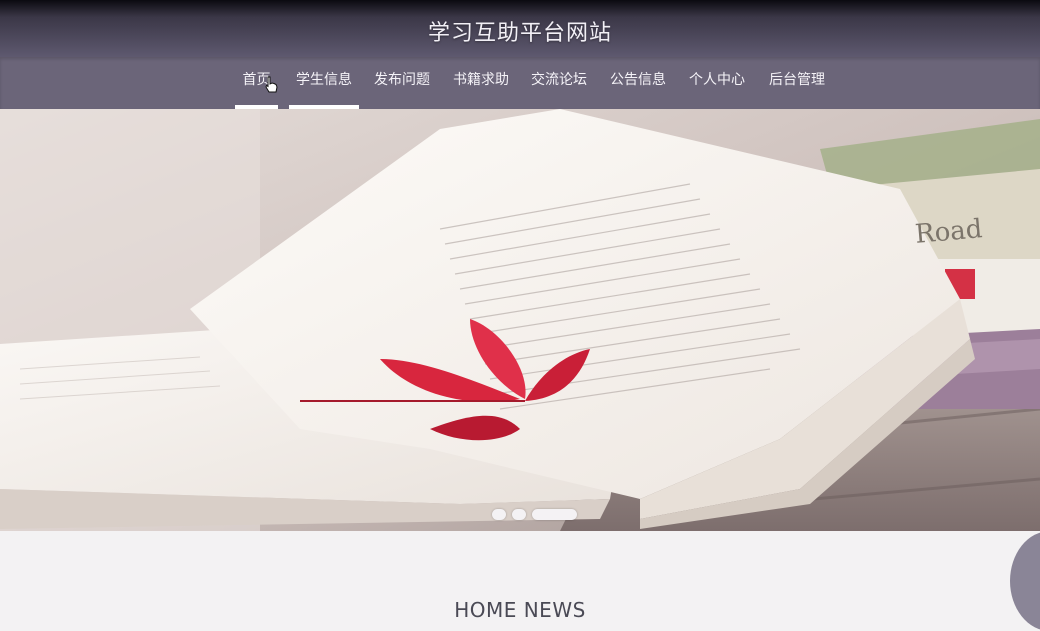  What do you see at coordinates (481, 83) in the screenshot?
I see `nav-item-book-help: 书籍求助` at bounding box center [481, 83].